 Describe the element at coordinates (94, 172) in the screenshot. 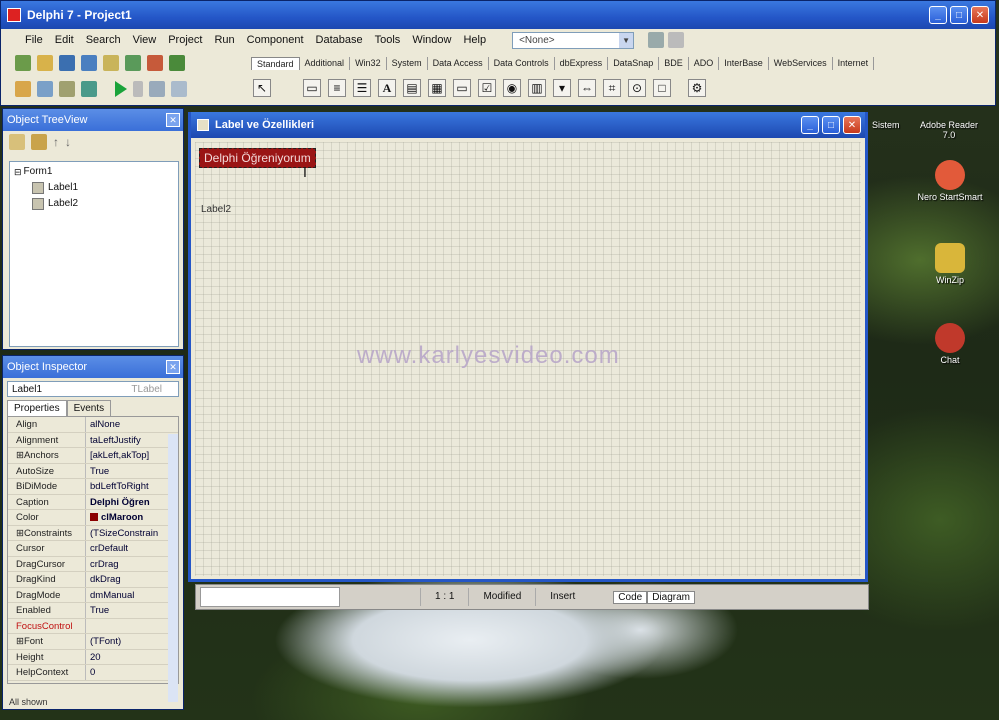

I see `tree-node-form1: ⊟ Form1` at that location.